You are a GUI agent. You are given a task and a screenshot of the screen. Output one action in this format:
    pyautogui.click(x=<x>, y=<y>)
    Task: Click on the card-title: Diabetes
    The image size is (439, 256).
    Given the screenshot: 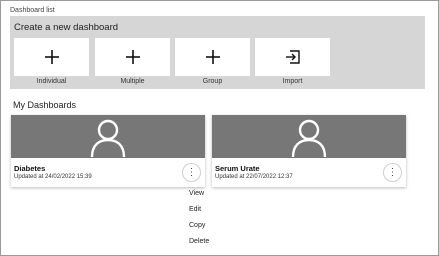 What is the action you would take?
    pyautogui.click(x=30, y=168)
    